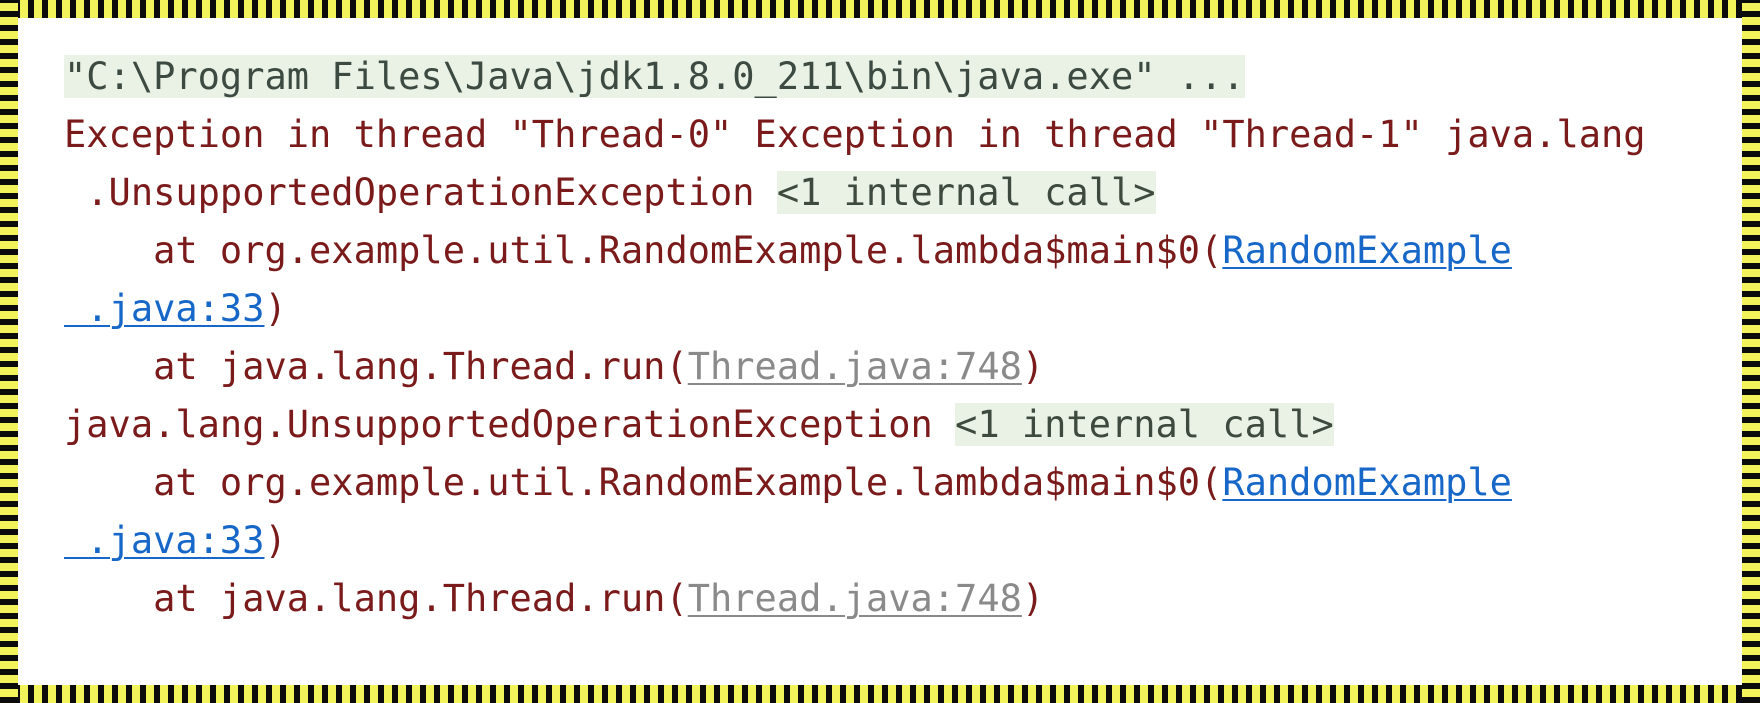 This screenshot has width=1760, height=703. Describe the element at coordinates (880, 9) in the screenshot. I see `caution-tape-top` at that location.